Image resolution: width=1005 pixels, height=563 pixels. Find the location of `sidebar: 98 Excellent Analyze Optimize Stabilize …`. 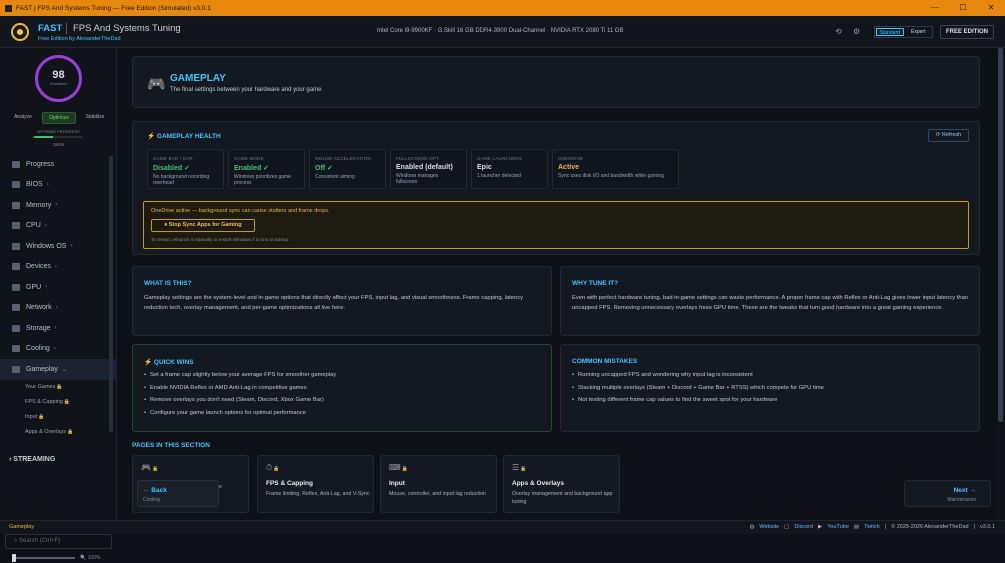

sidebar: 98 Excellent Analyze Optimize Stabilize … is located at coordinates (58, 305).